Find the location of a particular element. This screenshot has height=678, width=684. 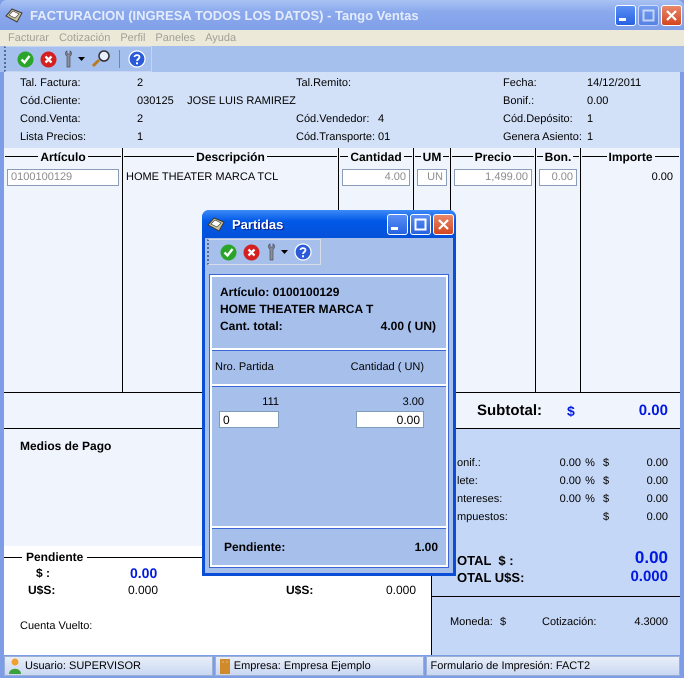

amount-label: U$S: is located at coordinates (41, 589).